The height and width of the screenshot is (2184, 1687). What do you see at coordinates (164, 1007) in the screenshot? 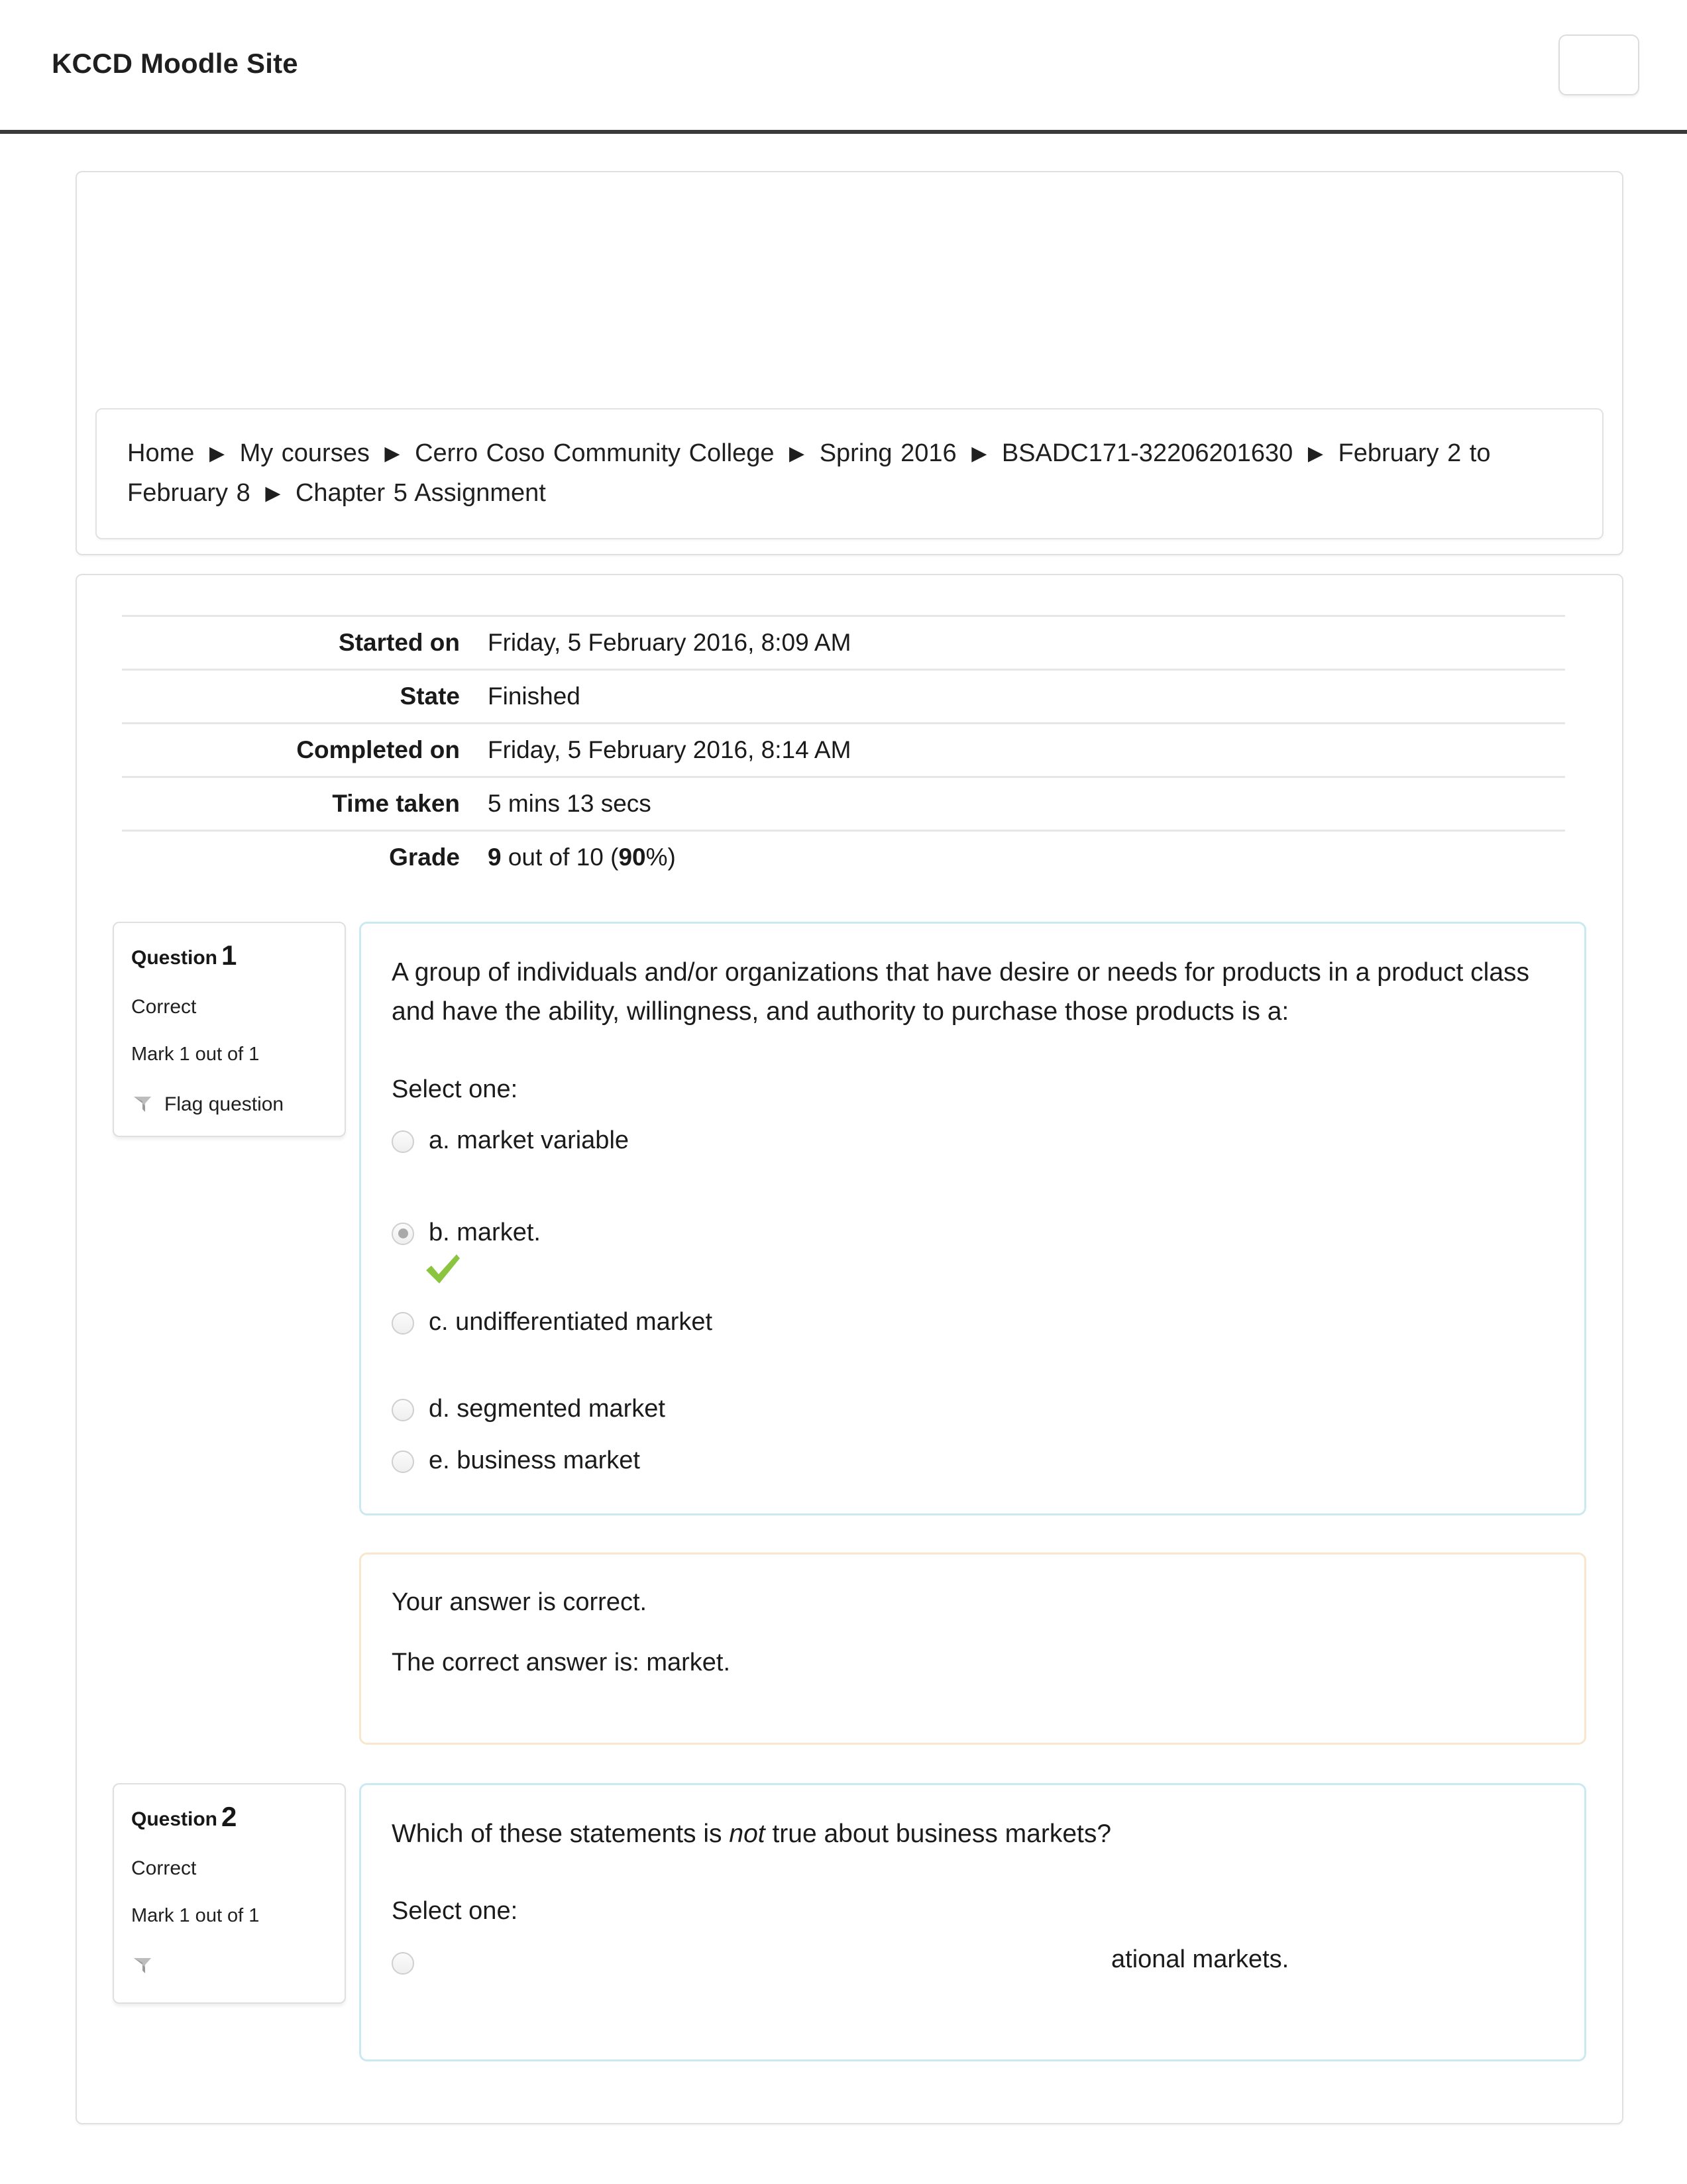
I see `question-1-state: Correct` at bounding box center [164, 1007].